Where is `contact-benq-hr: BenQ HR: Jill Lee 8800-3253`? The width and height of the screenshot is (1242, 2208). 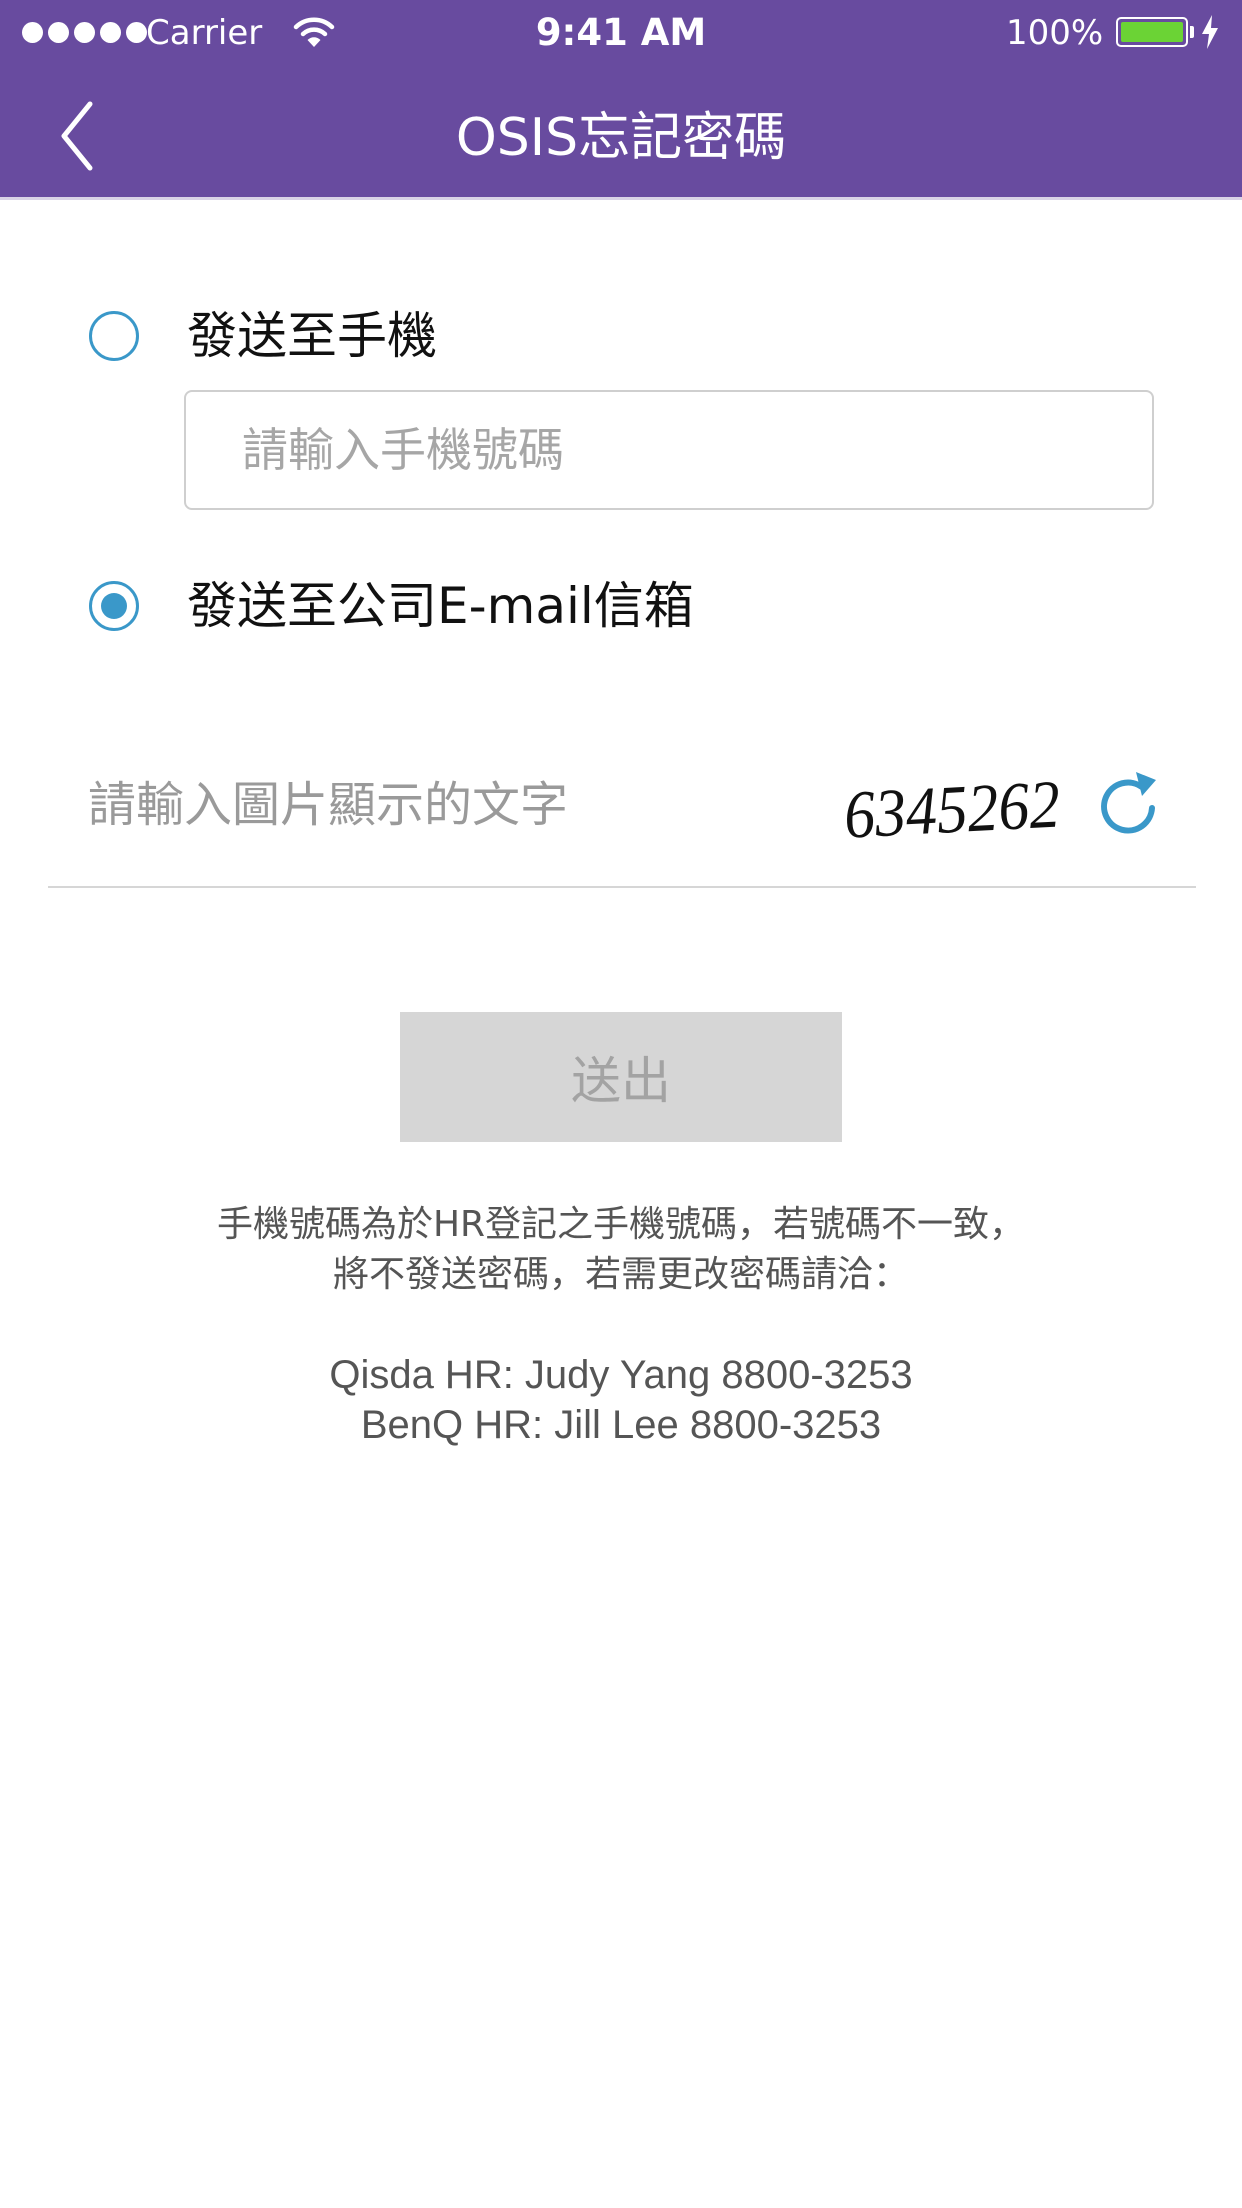 contact-benq-hr: BenQ HR: Jill Lee 8800-3253 is located at coordinates (621, 1425).